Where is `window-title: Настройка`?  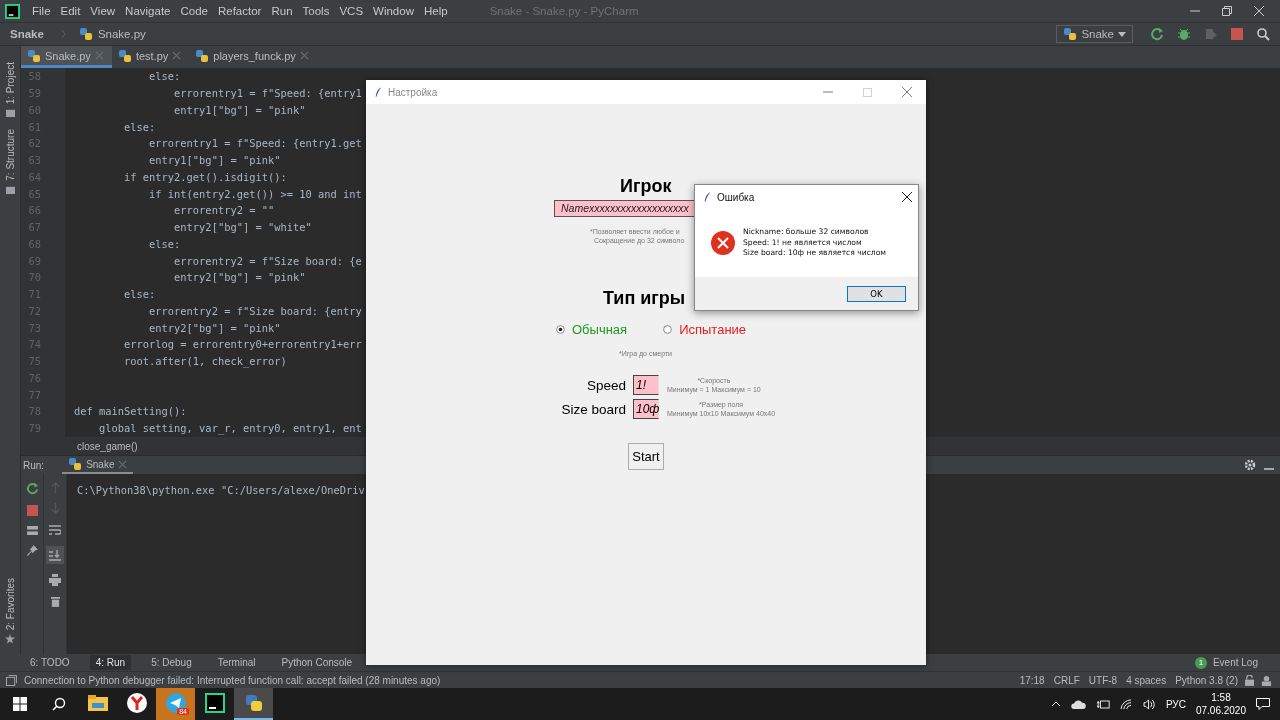
window-title: Настройка is located at coordinates (413, 92).